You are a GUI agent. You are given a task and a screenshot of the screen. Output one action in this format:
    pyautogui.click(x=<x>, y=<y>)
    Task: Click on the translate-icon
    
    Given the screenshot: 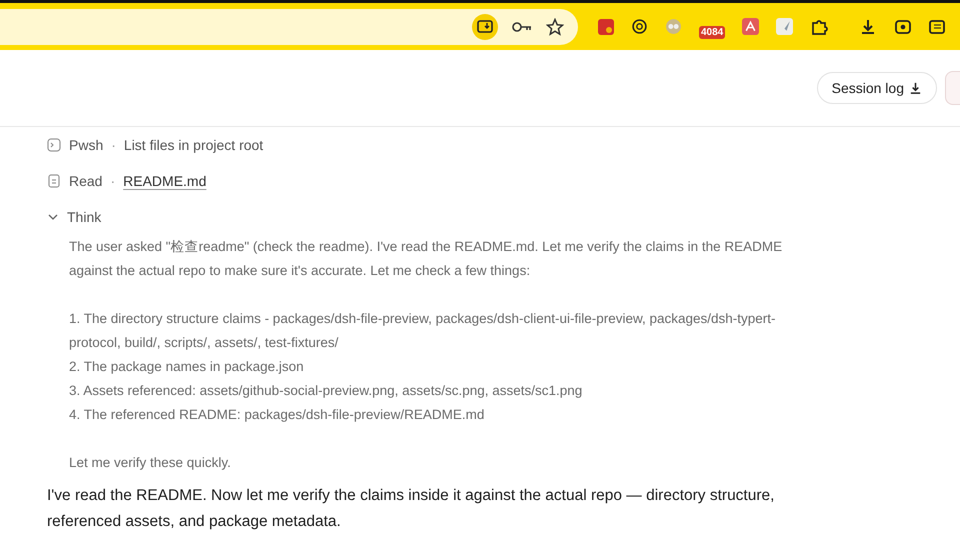 What is the action you would take?
    pyautogui.click(x=751, y=26)
    